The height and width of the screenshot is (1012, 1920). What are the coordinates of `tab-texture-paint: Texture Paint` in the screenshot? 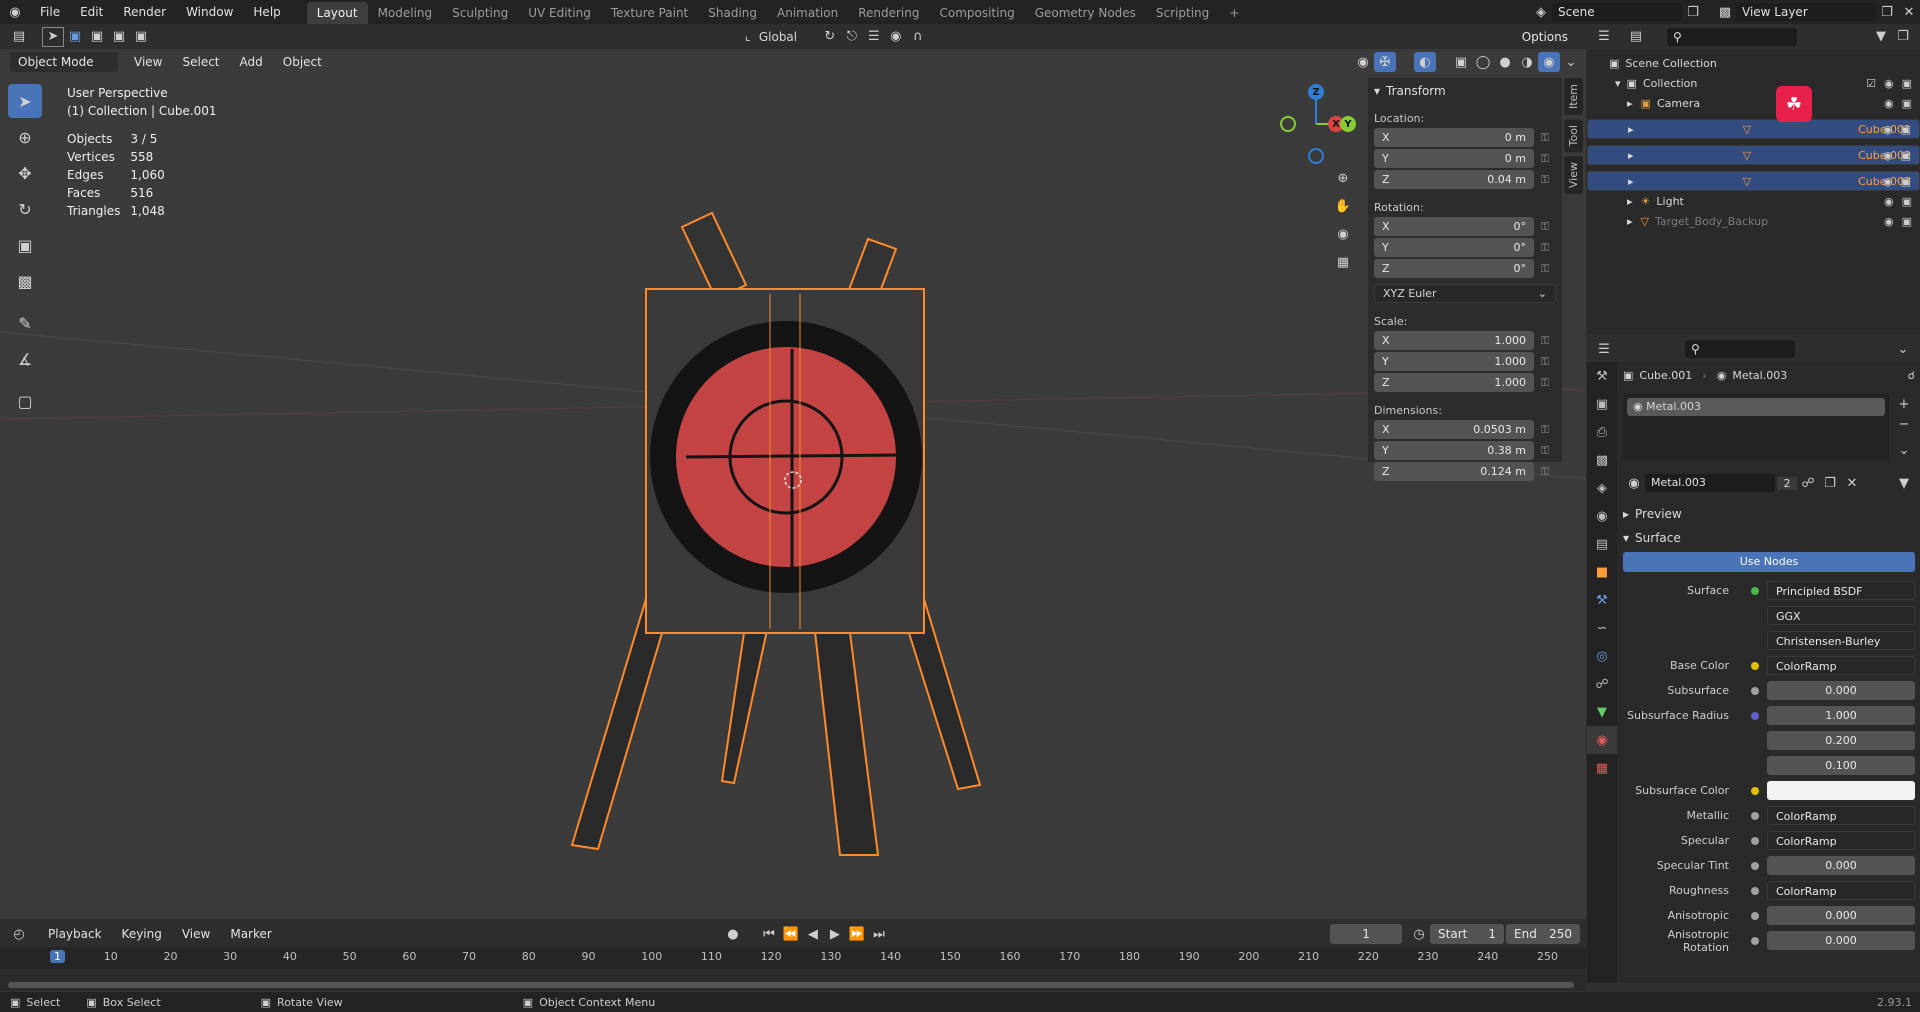 It's located at (649, 13).